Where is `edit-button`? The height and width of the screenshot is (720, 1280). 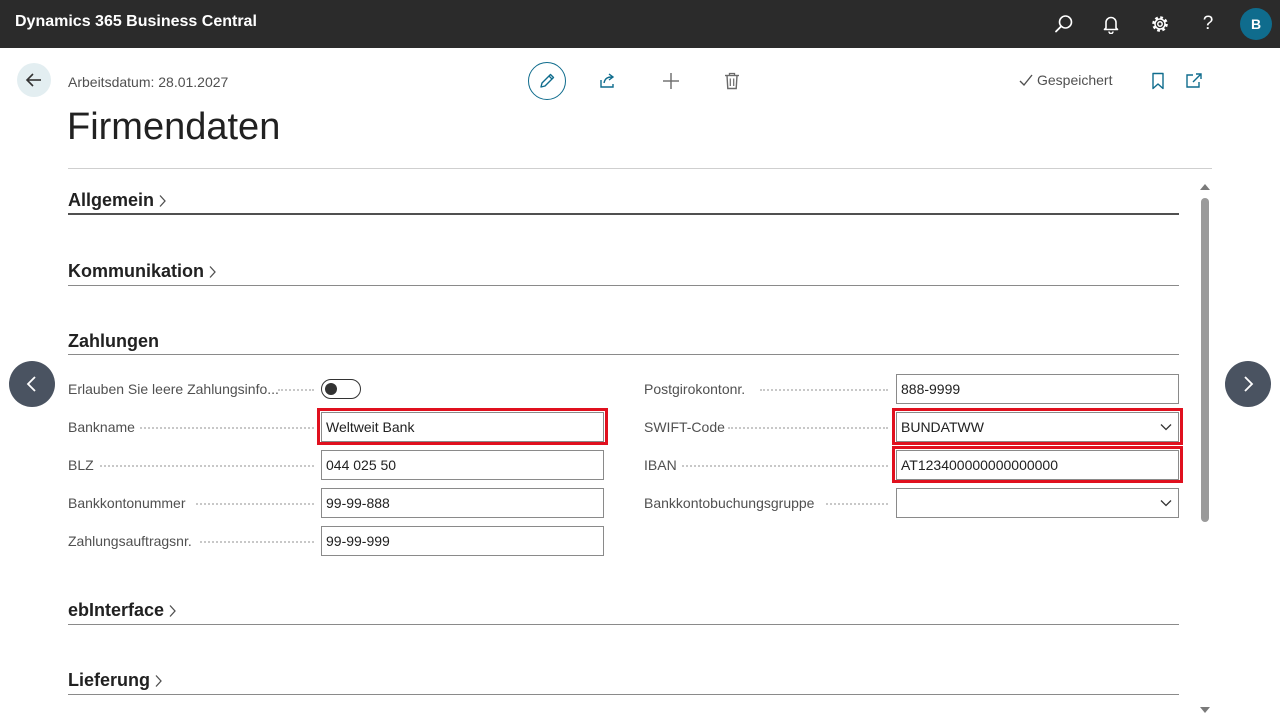
edit-button is located at coordinates (547, 81).